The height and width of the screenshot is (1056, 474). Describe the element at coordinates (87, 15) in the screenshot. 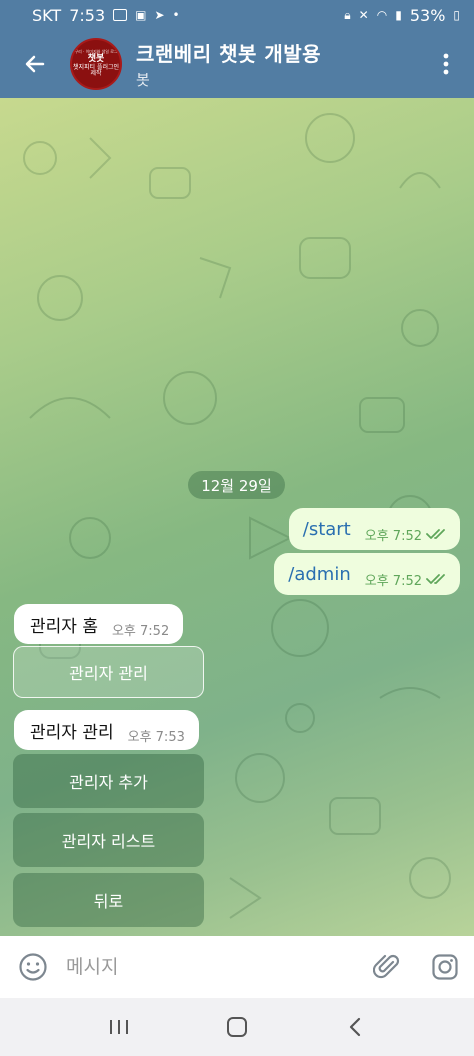

I see `clock: 7:53` at that location.